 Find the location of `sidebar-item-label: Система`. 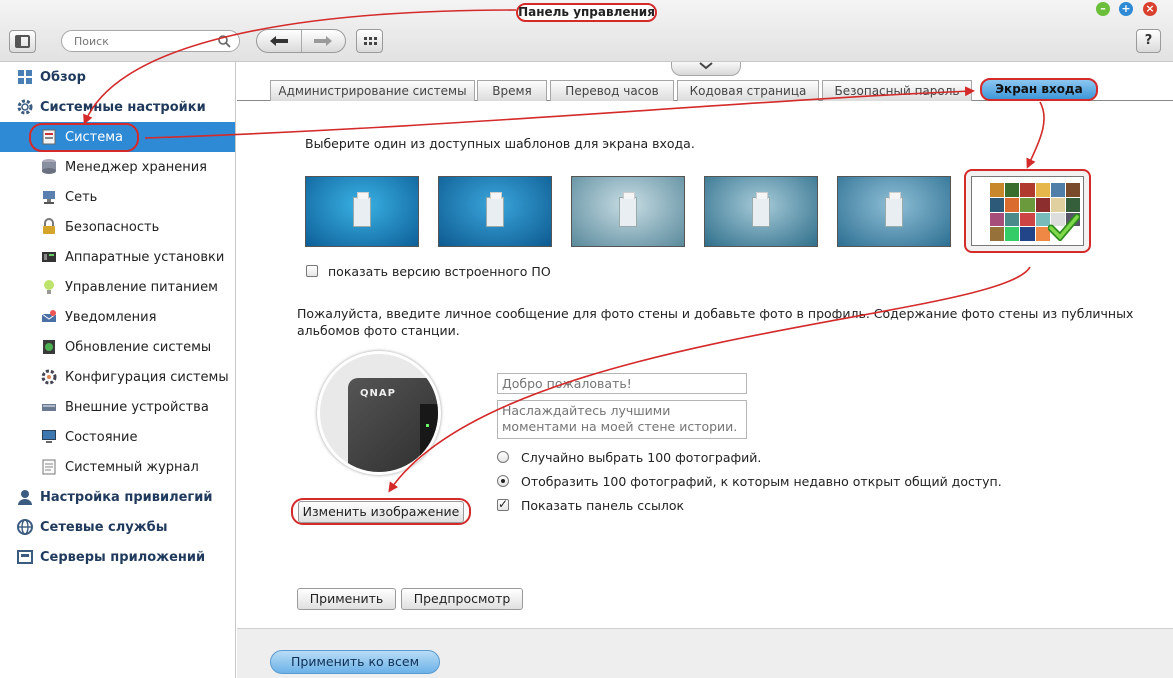

sidebar-item-label: Система is located at coordinates (94, 137).